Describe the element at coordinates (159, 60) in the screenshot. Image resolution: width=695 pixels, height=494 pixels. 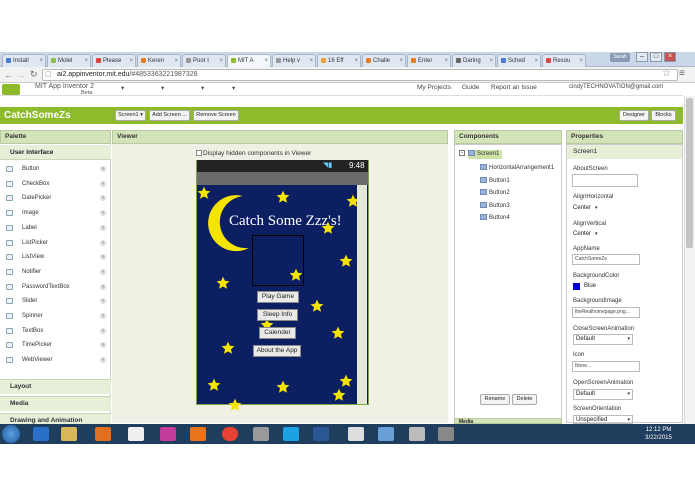
I see `browser-tab: Keren ×` at that location.